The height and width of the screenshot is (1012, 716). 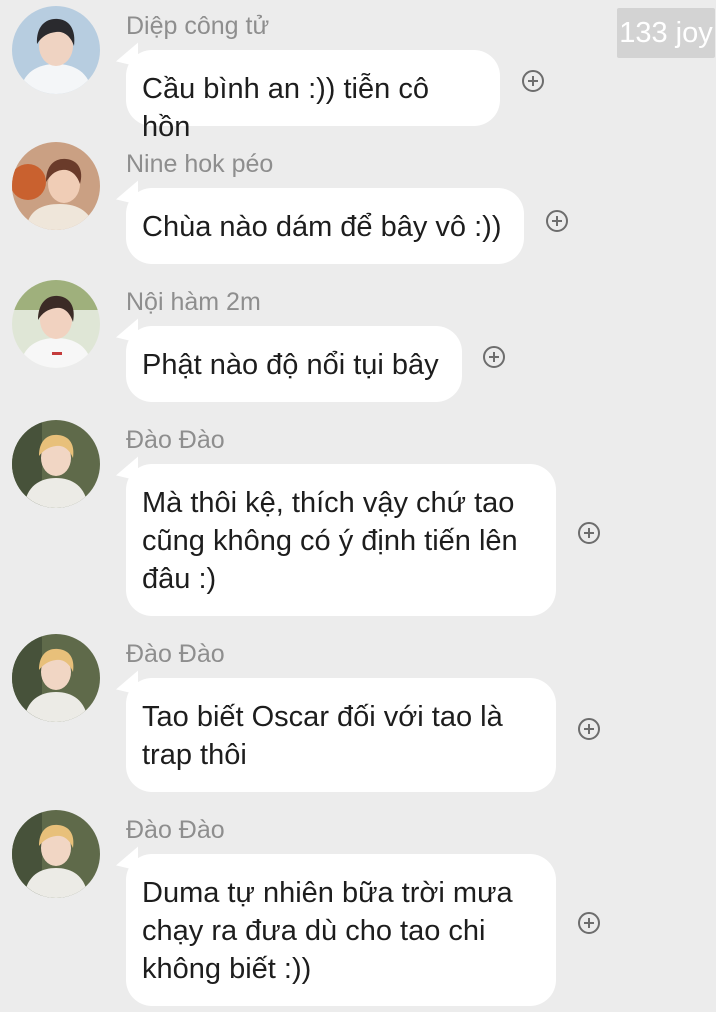 What do you see at coordinates (341, 735) in the screenshot?
I see `message-bubble: Tao biết Oscar đối với tao là trap thôi` at bounding box center [341, 735].